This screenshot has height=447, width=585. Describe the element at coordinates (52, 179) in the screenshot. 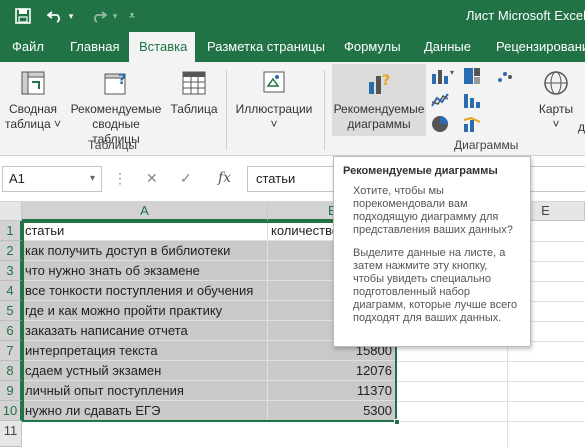

I see `name-box: A1 ▾` at that location.